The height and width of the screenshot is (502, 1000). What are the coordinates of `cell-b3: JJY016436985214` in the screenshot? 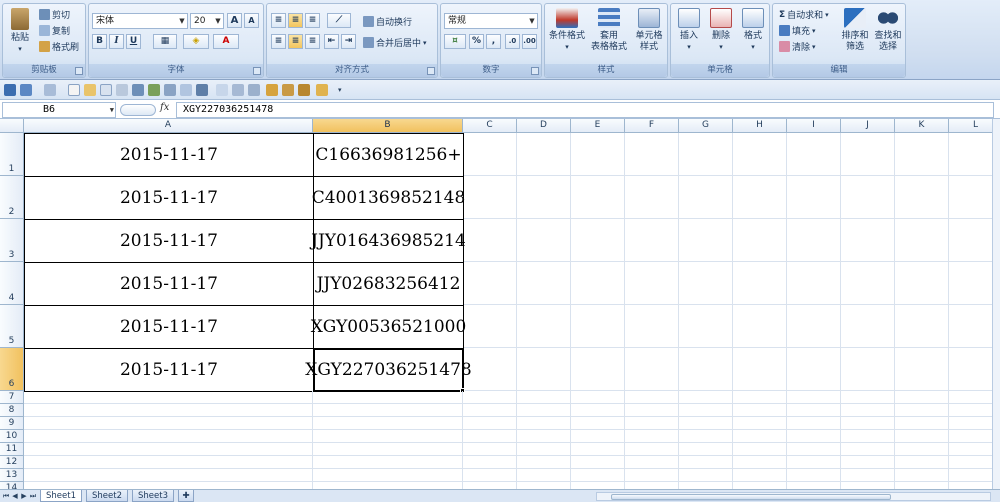 It's located at (388, 241).